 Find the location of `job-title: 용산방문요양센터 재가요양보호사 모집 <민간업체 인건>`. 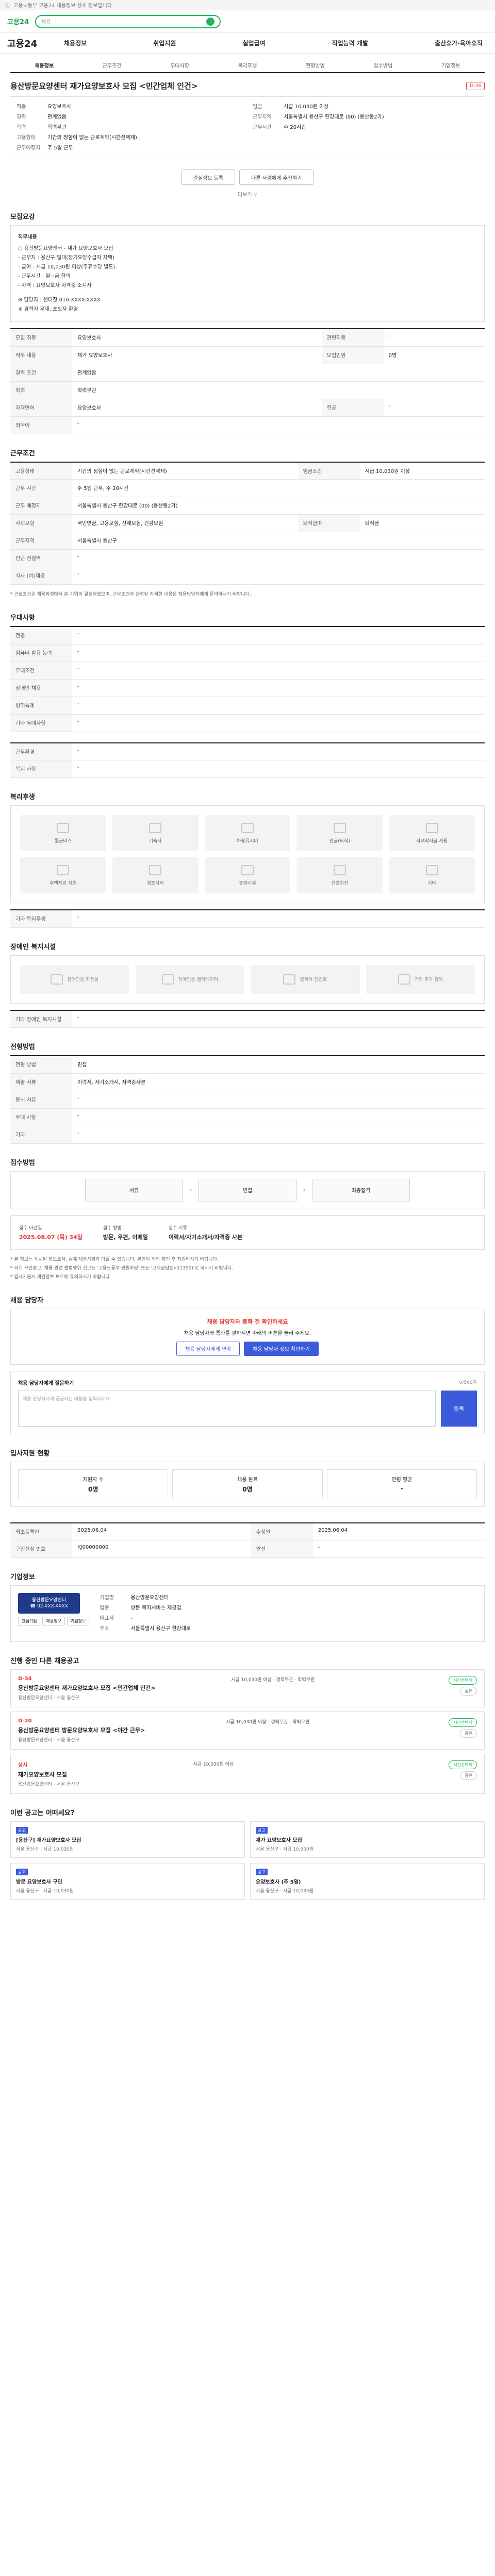

job-title: 용산방문요양센터 재가요양보호사 모집 <민간업체 인건> is located at coordinates (104, 86).